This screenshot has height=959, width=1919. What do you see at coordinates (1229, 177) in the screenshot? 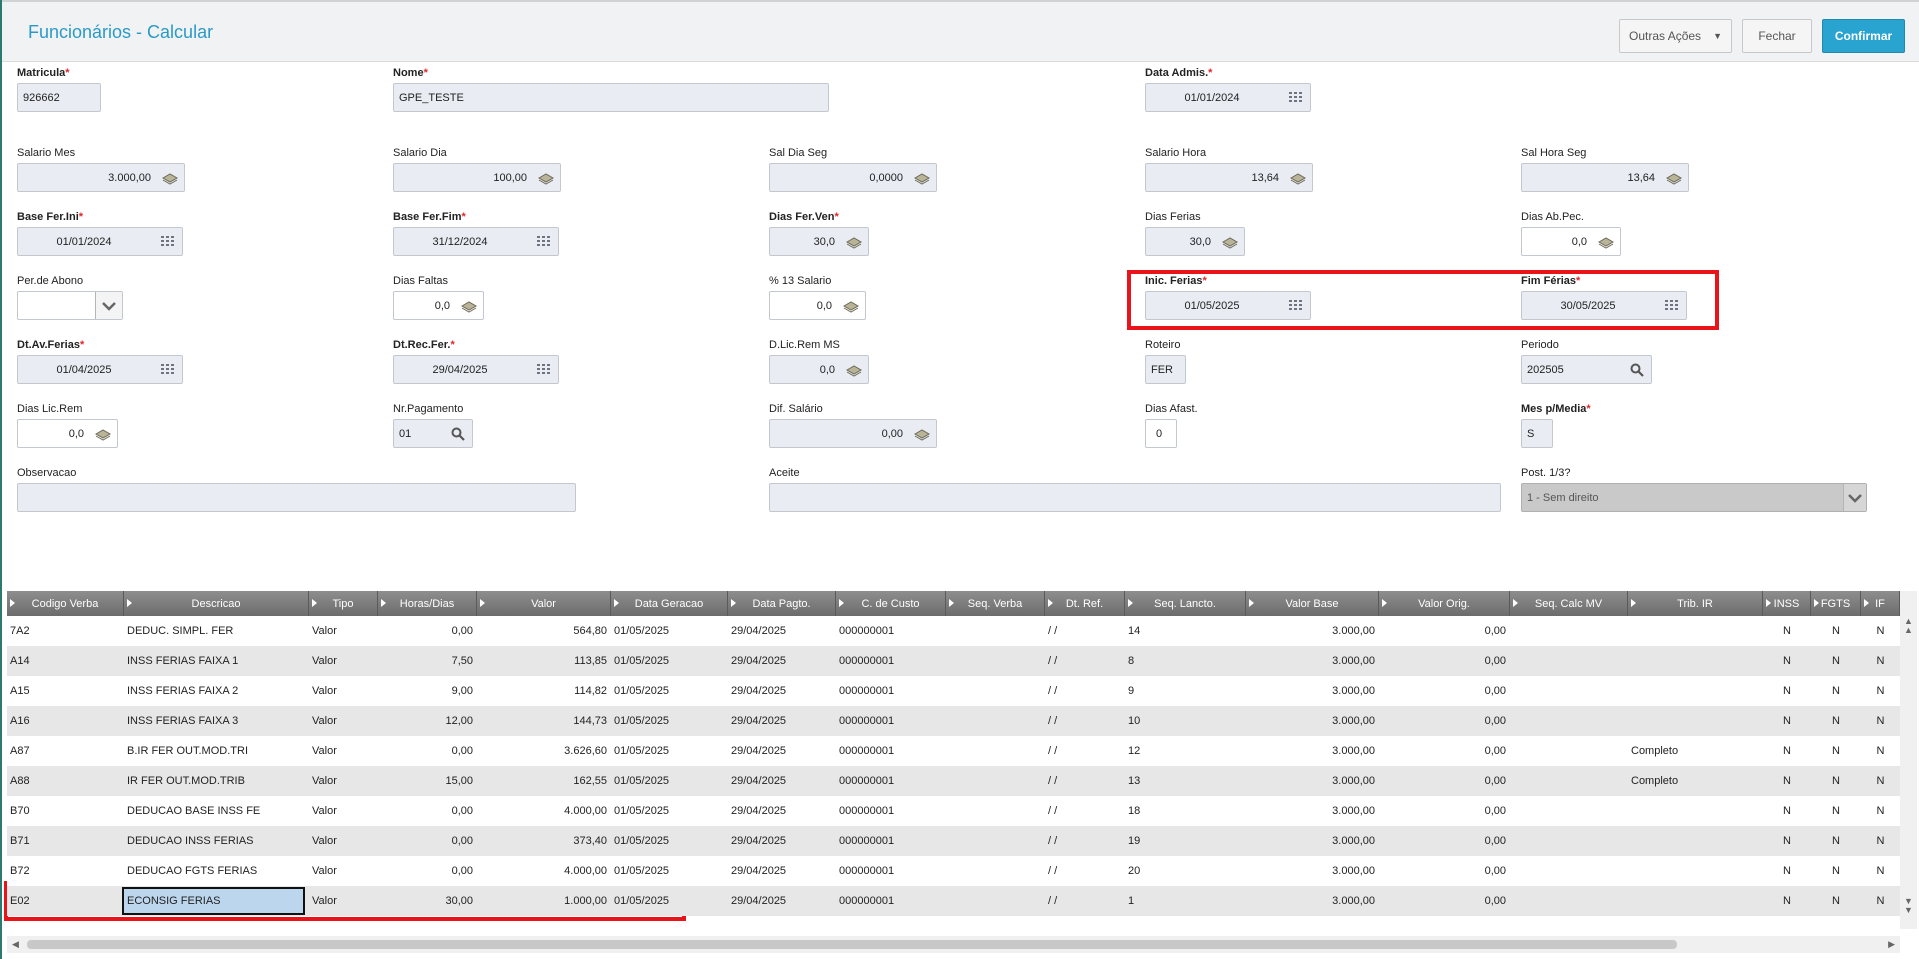
I see `salario-hora-field: 13,64` at bounding box center [1229, 177].